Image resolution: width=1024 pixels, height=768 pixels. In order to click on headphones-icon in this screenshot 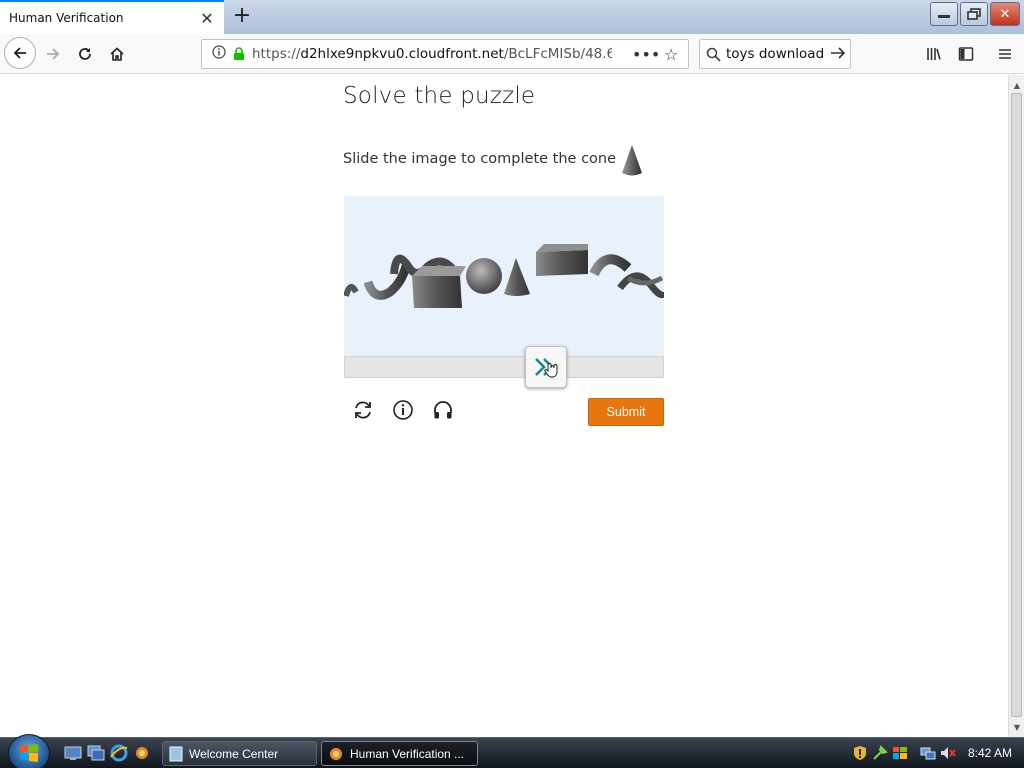, I will do `click(443, 410)`.